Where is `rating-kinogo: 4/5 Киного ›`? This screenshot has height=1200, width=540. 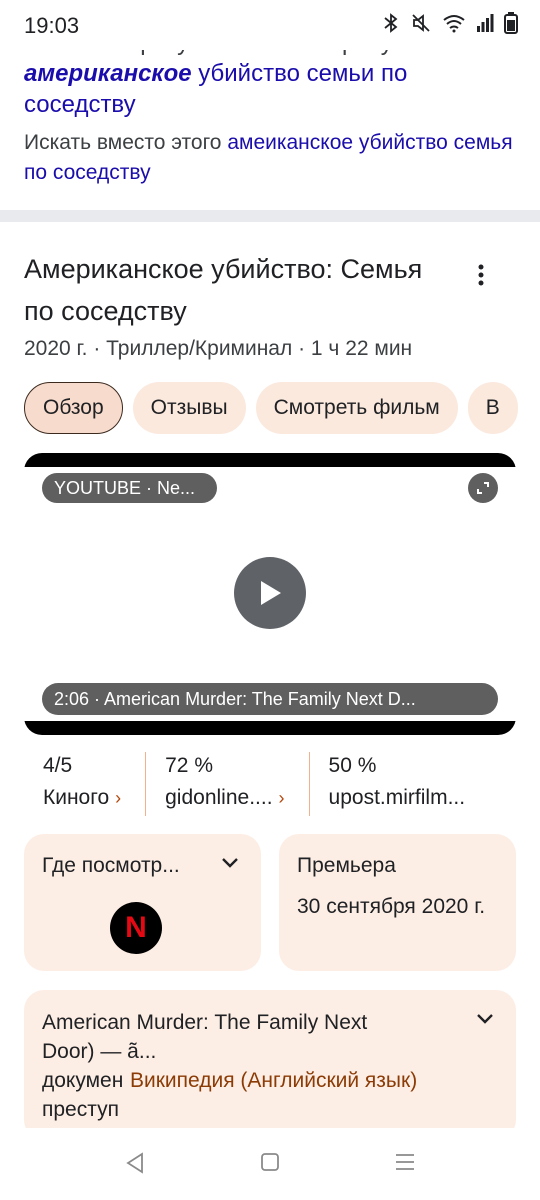 rating-kinogo: 4/5 Киного › is located at coordinates (84, 784).